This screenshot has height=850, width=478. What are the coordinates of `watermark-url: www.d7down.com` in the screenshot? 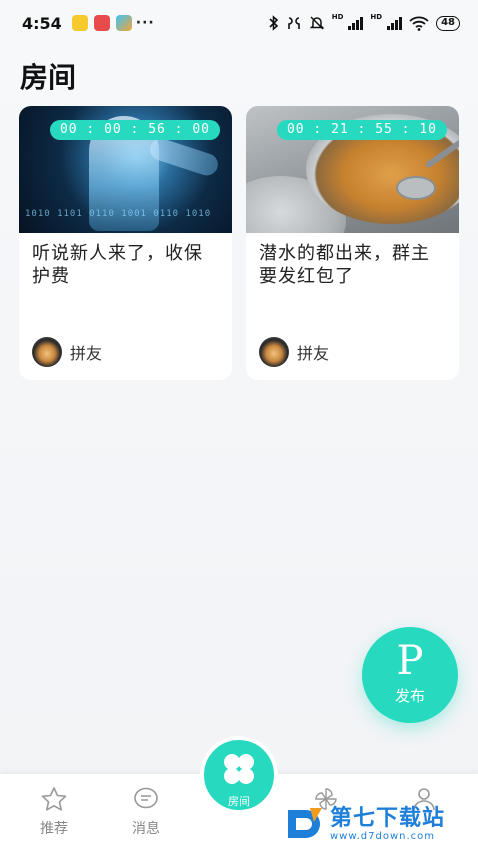 It's located at (383, 836).